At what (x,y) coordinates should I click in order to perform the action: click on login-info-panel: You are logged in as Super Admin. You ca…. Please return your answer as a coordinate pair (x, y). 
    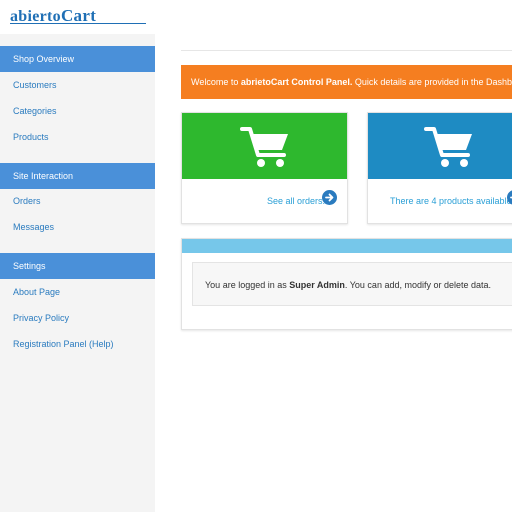
    Looking at the image, I should click on (346, 284).